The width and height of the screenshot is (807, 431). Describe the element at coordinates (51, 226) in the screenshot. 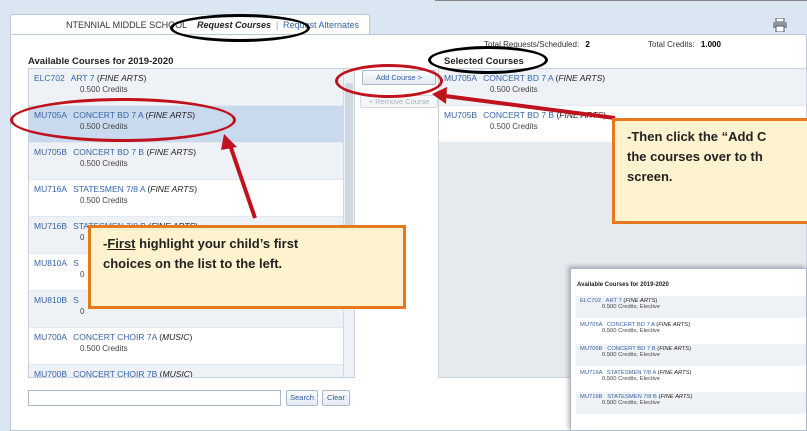

I see `course-code: MU716B` at that location.